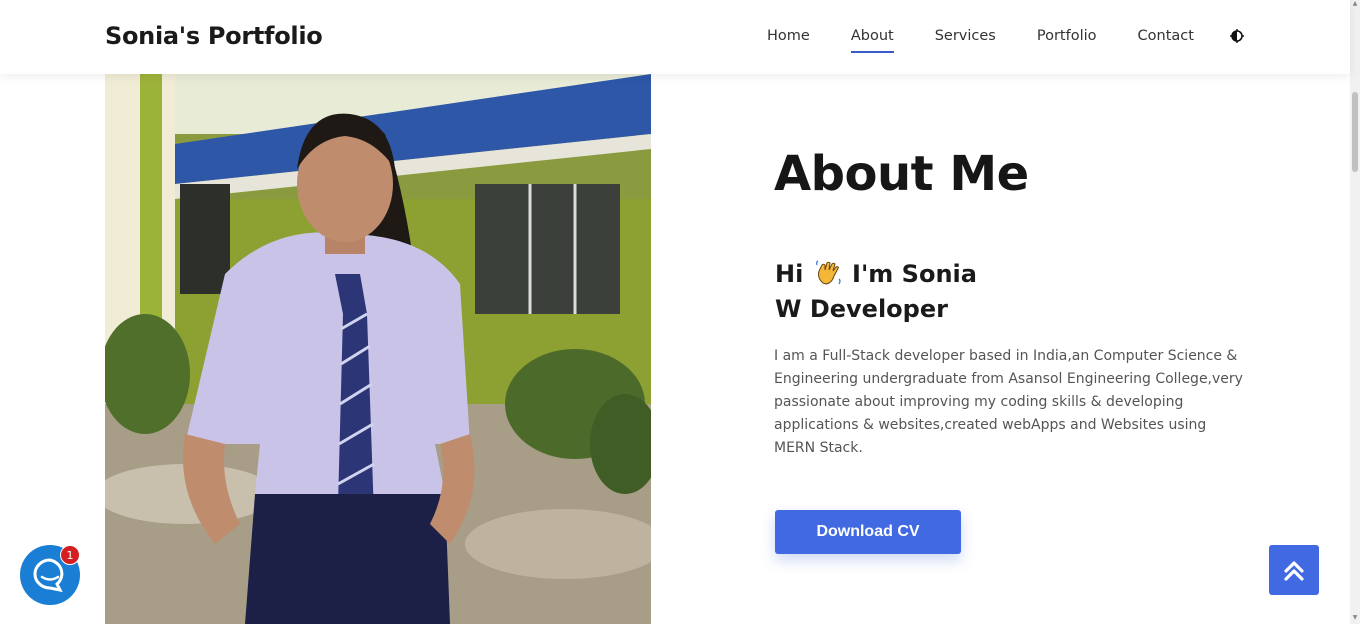  I want to click on double-chevron-up-icon, so click(1294, 571).